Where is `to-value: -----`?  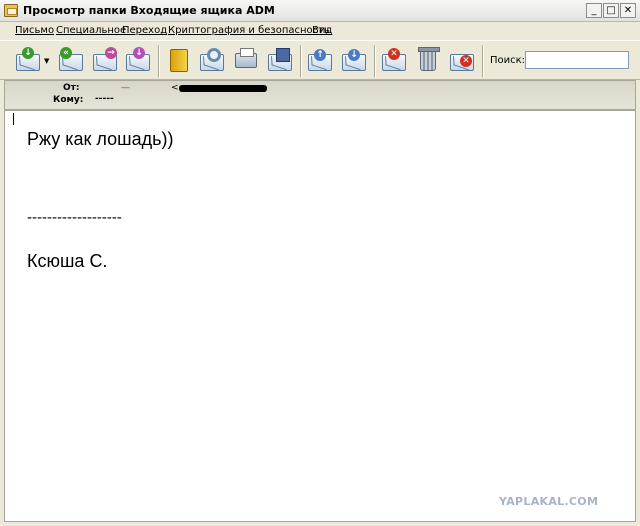
to-value: ----- is located at coordinates (104, 99).